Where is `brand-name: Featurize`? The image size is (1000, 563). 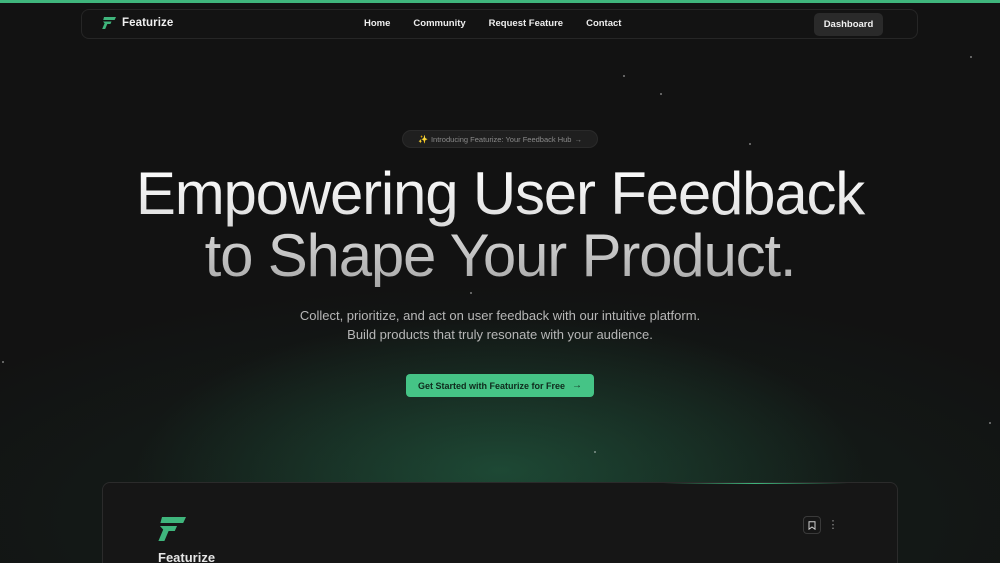 brand-name: Featurize is located at coordinates (148, 23).